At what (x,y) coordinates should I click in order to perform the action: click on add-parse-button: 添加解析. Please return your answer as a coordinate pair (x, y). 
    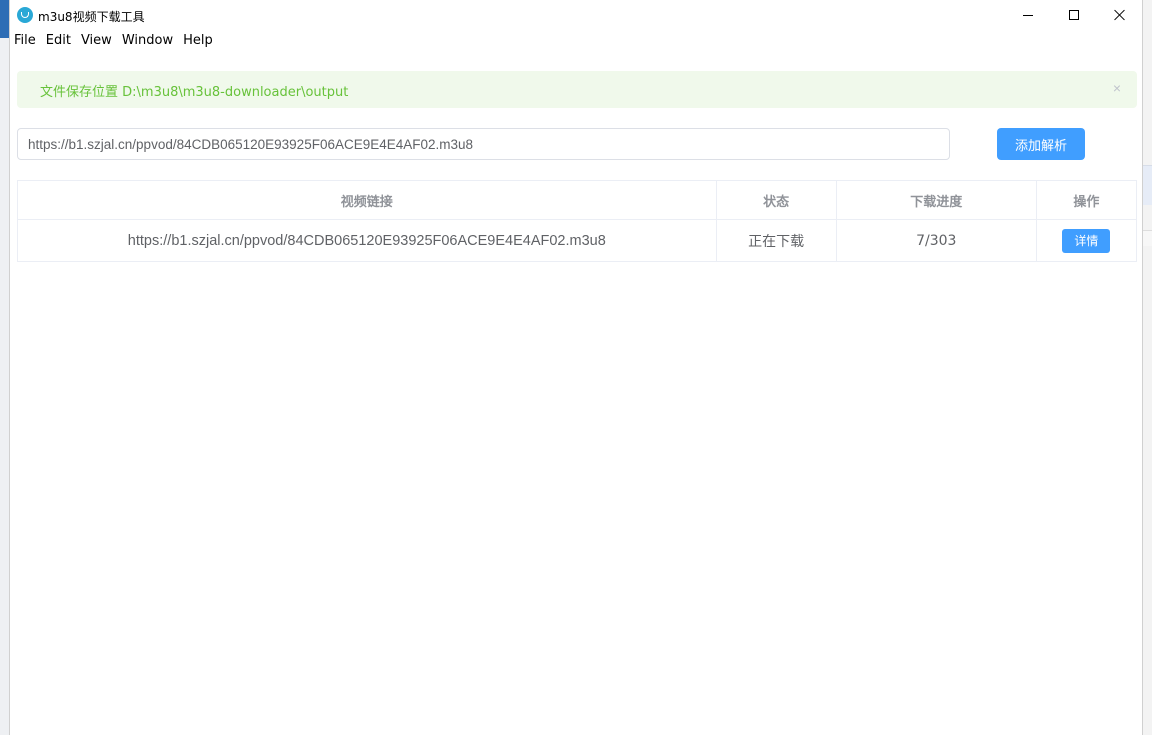
    Looking at the image, I should click on (1041, 144).